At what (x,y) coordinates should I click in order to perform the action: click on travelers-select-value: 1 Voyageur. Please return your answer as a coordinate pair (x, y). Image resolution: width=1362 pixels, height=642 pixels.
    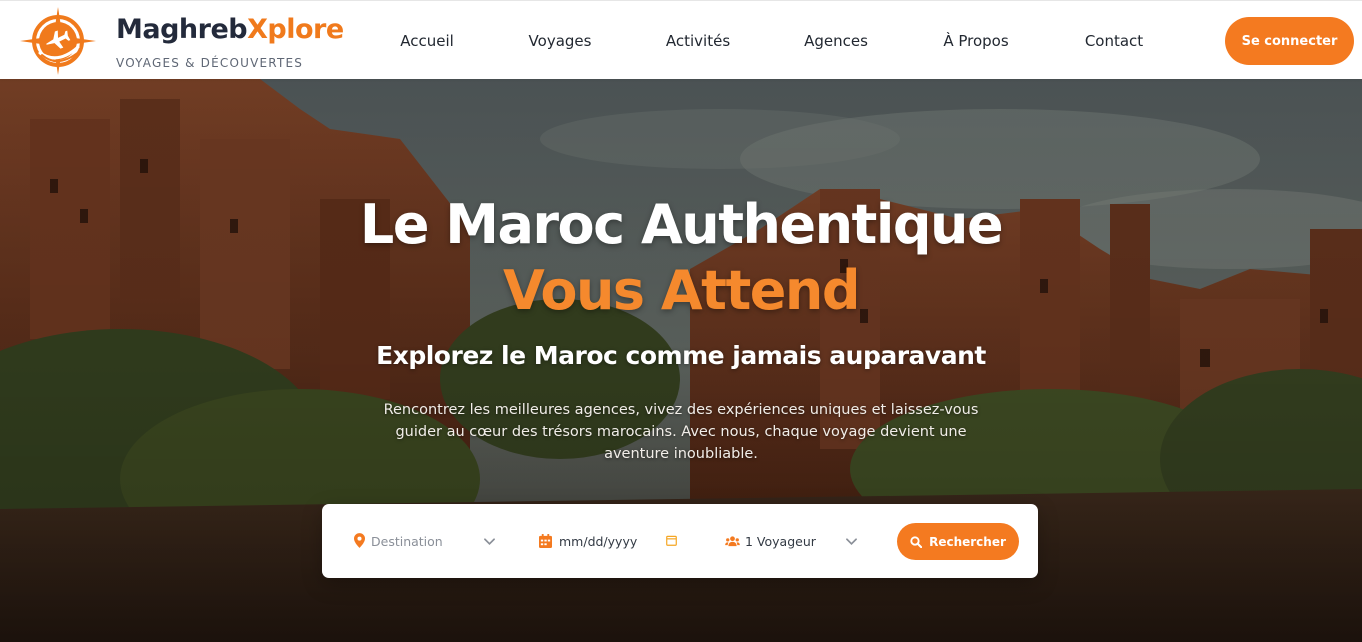
    Looking at the image, I should click on (780, 541).